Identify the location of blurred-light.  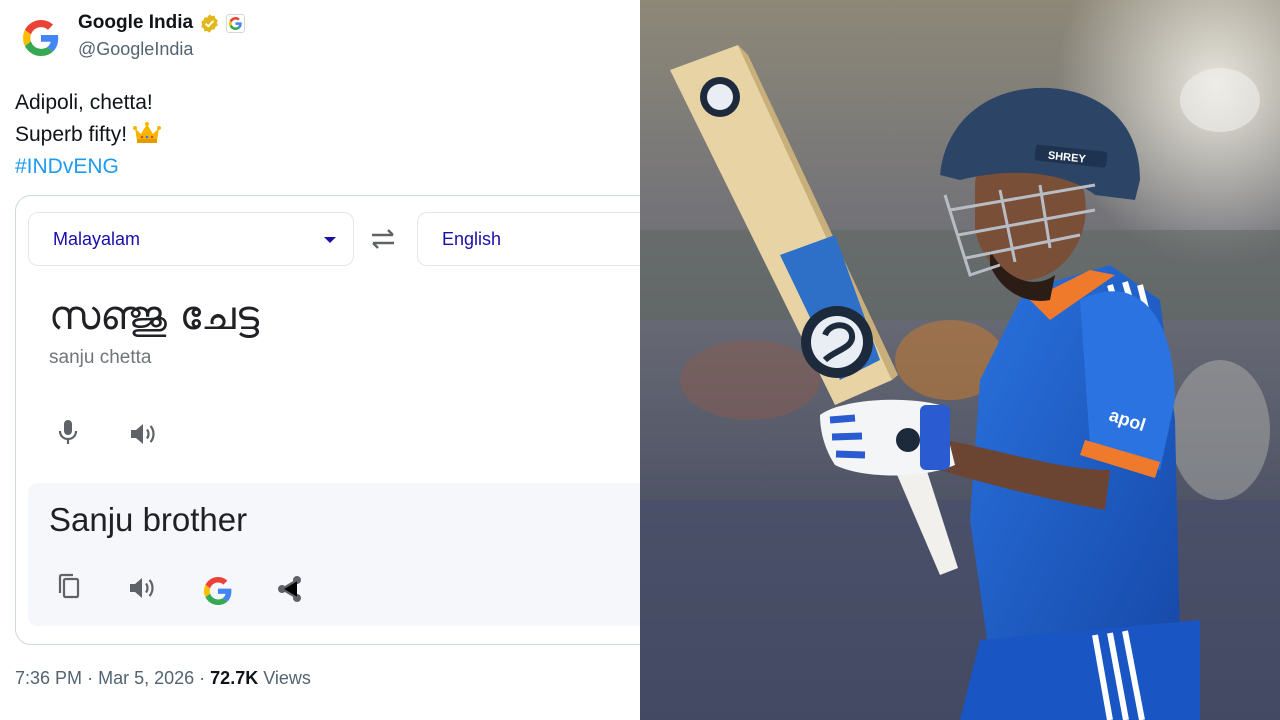
(1220, 100).